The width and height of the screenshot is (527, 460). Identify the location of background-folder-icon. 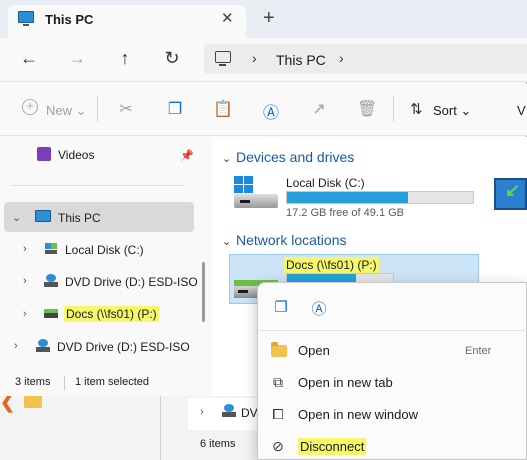
(33, 401).